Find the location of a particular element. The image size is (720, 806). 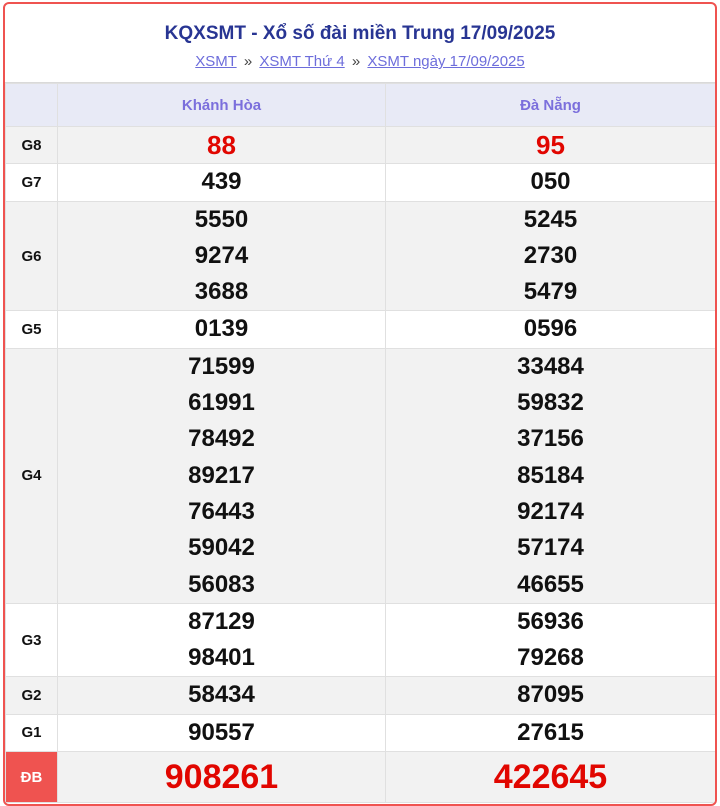

result-number: 95 is located at coordinates (550, 145).